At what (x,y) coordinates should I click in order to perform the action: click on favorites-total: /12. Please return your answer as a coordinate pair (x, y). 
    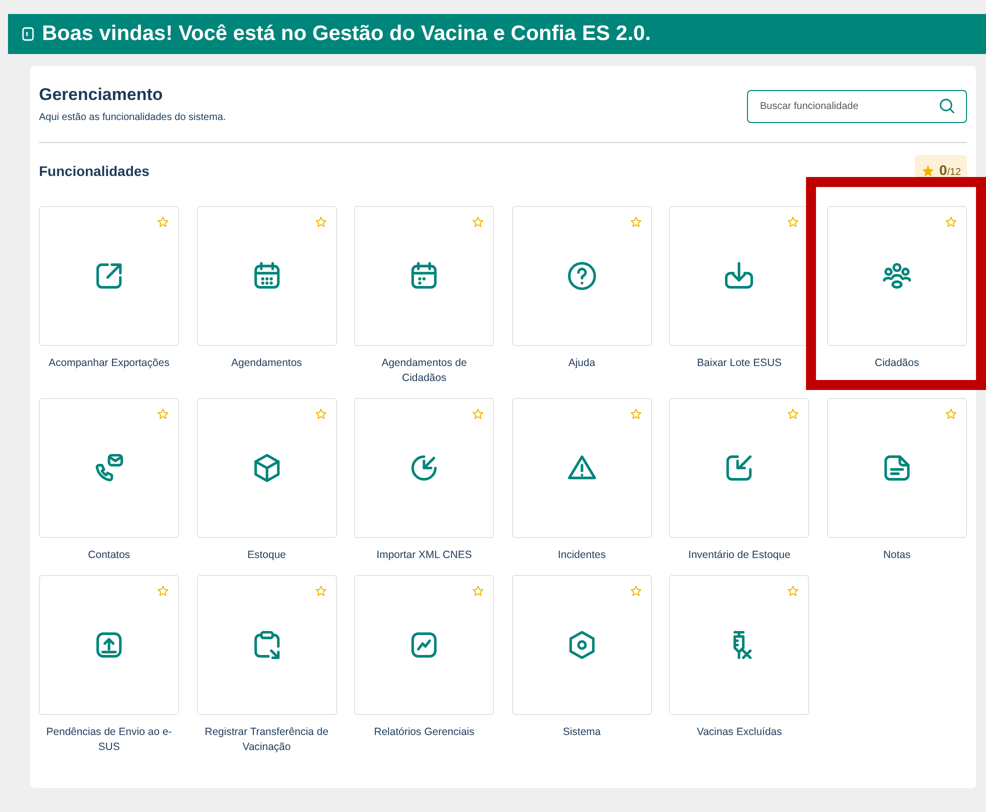
    Looking at the image, I should click on (954, 172).